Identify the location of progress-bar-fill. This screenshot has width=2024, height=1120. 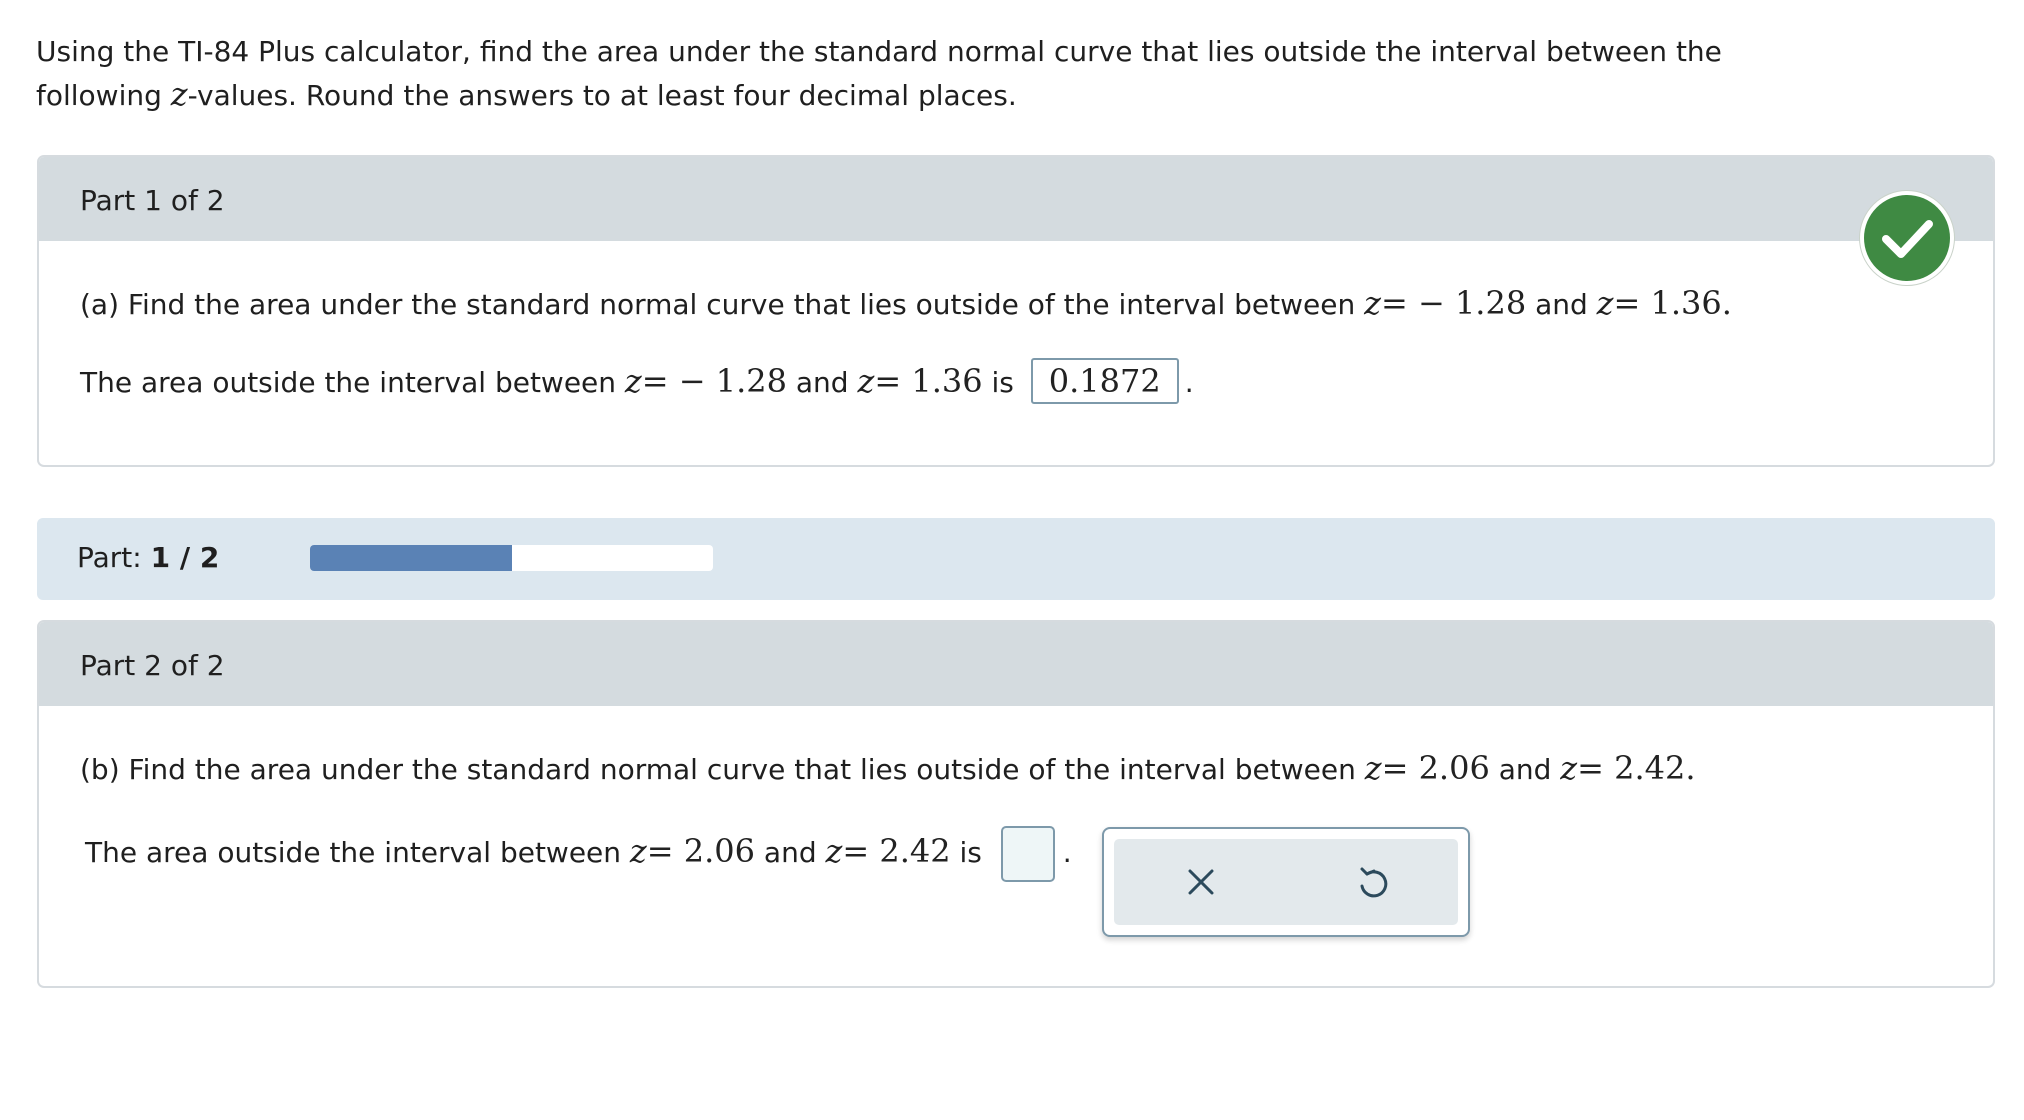
(411, 558).